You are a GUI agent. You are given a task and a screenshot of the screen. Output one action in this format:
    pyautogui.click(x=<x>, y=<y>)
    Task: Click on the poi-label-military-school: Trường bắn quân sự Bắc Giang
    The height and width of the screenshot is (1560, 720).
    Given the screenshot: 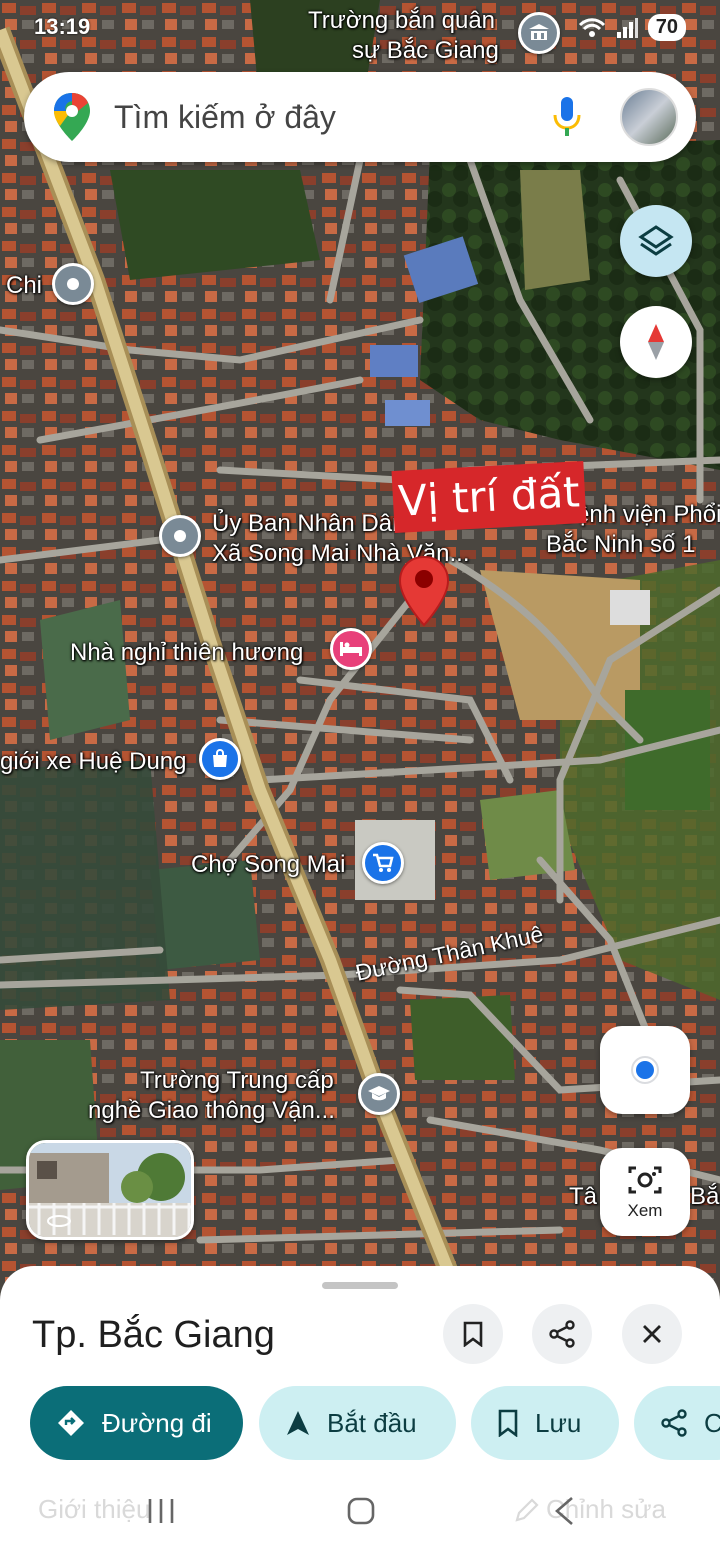 What is the action you would take?
    pyautogui.click(x=403, y=36)
    